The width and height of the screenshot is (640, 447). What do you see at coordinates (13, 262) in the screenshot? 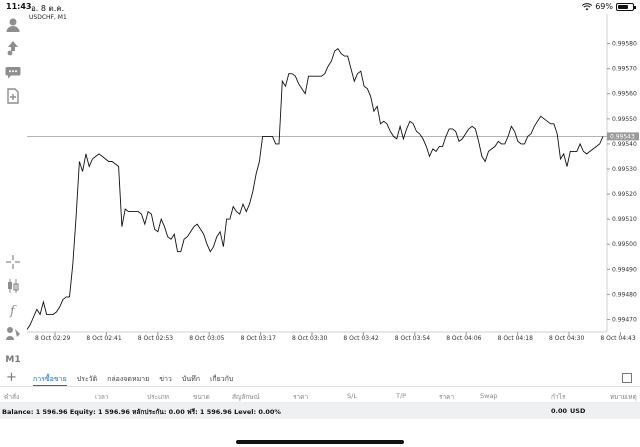
I see `crosshair-icon` at bounding box center [13, 262].